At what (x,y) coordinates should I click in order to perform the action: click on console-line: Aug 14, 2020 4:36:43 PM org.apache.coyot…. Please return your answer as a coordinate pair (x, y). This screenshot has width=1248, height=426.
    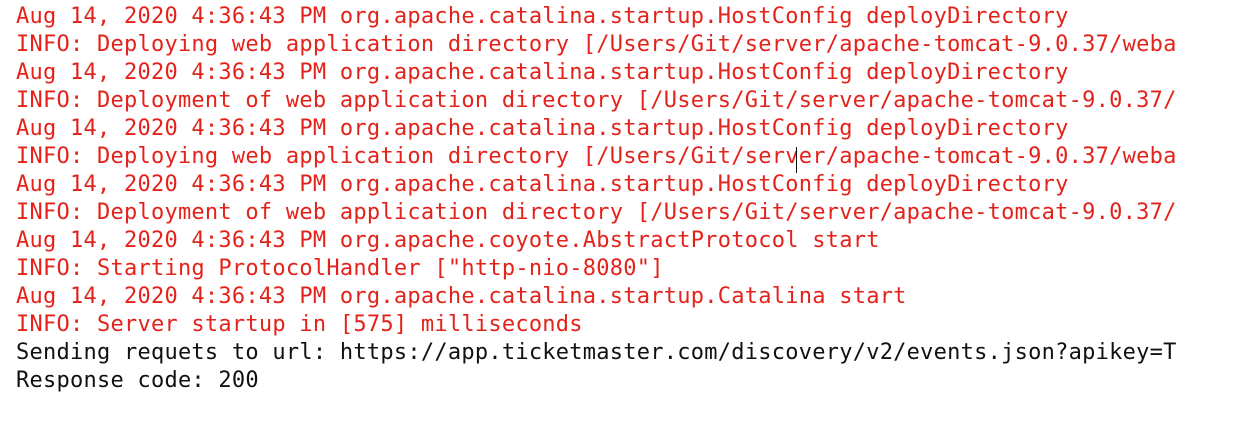
    Looking at the image, I should click on (448, 240).